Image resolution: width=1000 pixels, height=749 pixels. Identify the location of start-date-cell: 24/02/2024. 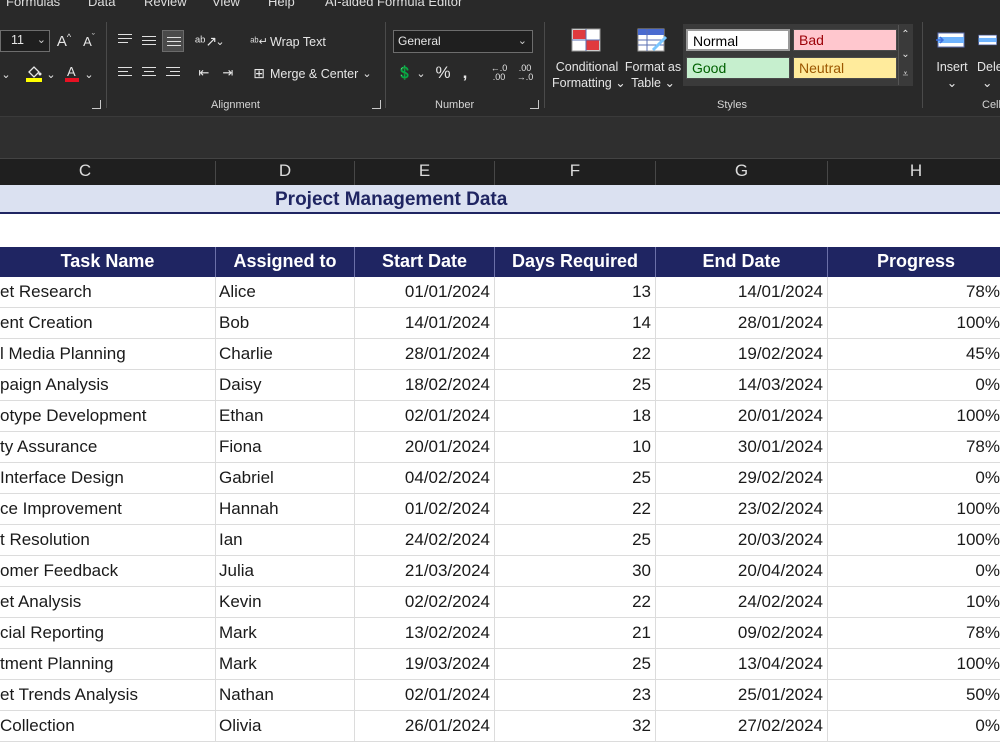
(425, 540).